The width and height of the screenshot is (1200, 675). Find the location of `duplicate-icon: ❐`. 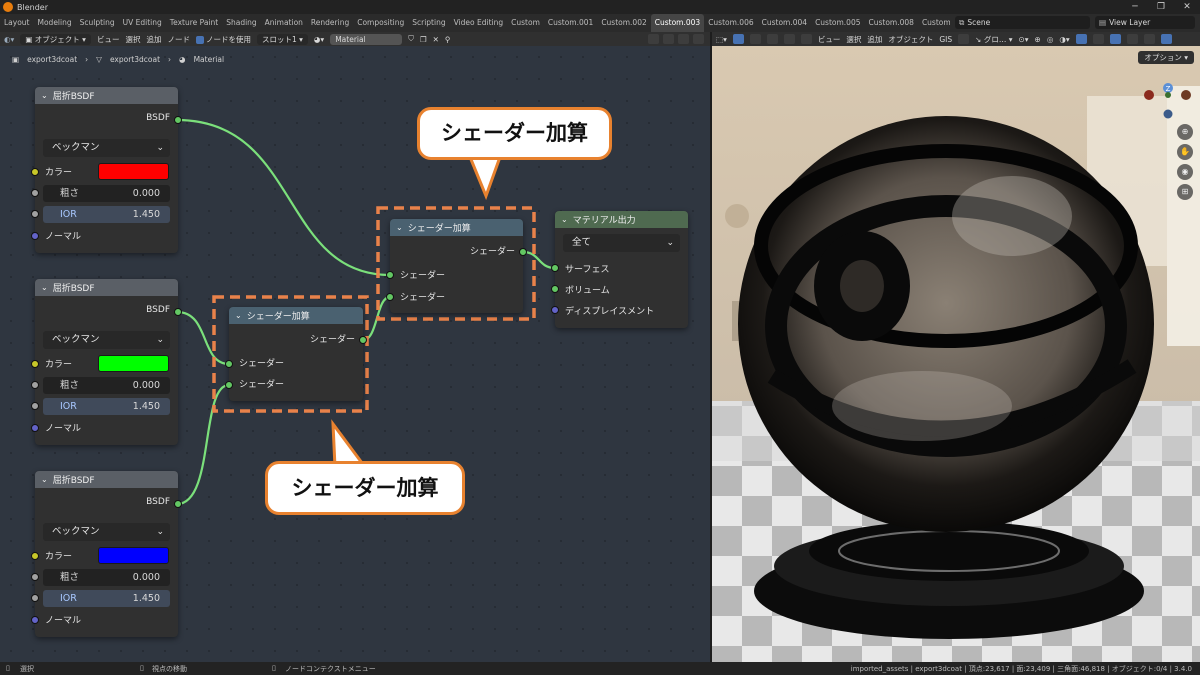

duplicate-icon: ❐ is located at coordinates (423, 39).